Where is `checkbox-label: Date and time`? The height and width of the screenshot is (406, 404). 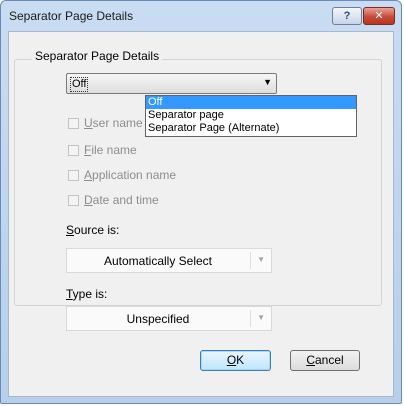 checkbox-label: Date and time is located at coordinates (121, 200).